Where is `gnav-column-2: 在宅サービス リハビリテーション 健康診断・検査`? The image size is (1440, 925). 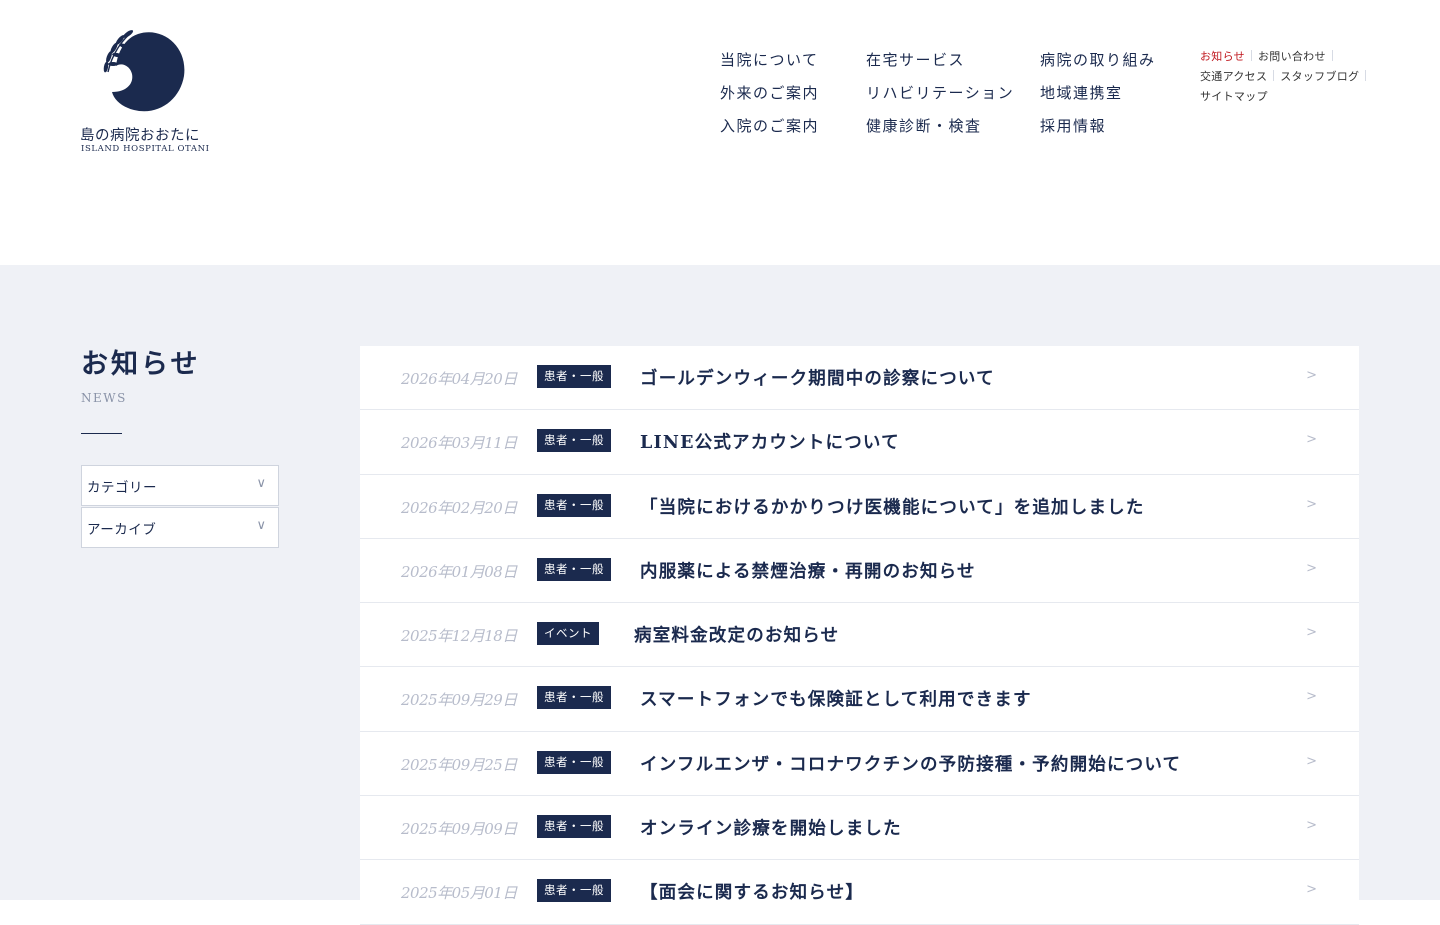 gnav-column-2: 在宅サービス リハビリテーション 健康診断・検査 is located at coordinates (940, 97).